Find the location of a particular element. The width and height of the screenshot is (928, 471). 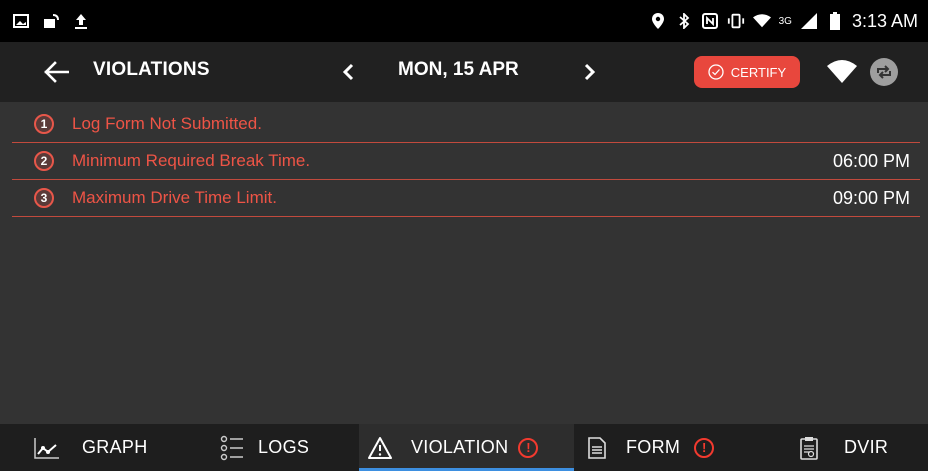

list-icon is located at coordinates (231, 447).